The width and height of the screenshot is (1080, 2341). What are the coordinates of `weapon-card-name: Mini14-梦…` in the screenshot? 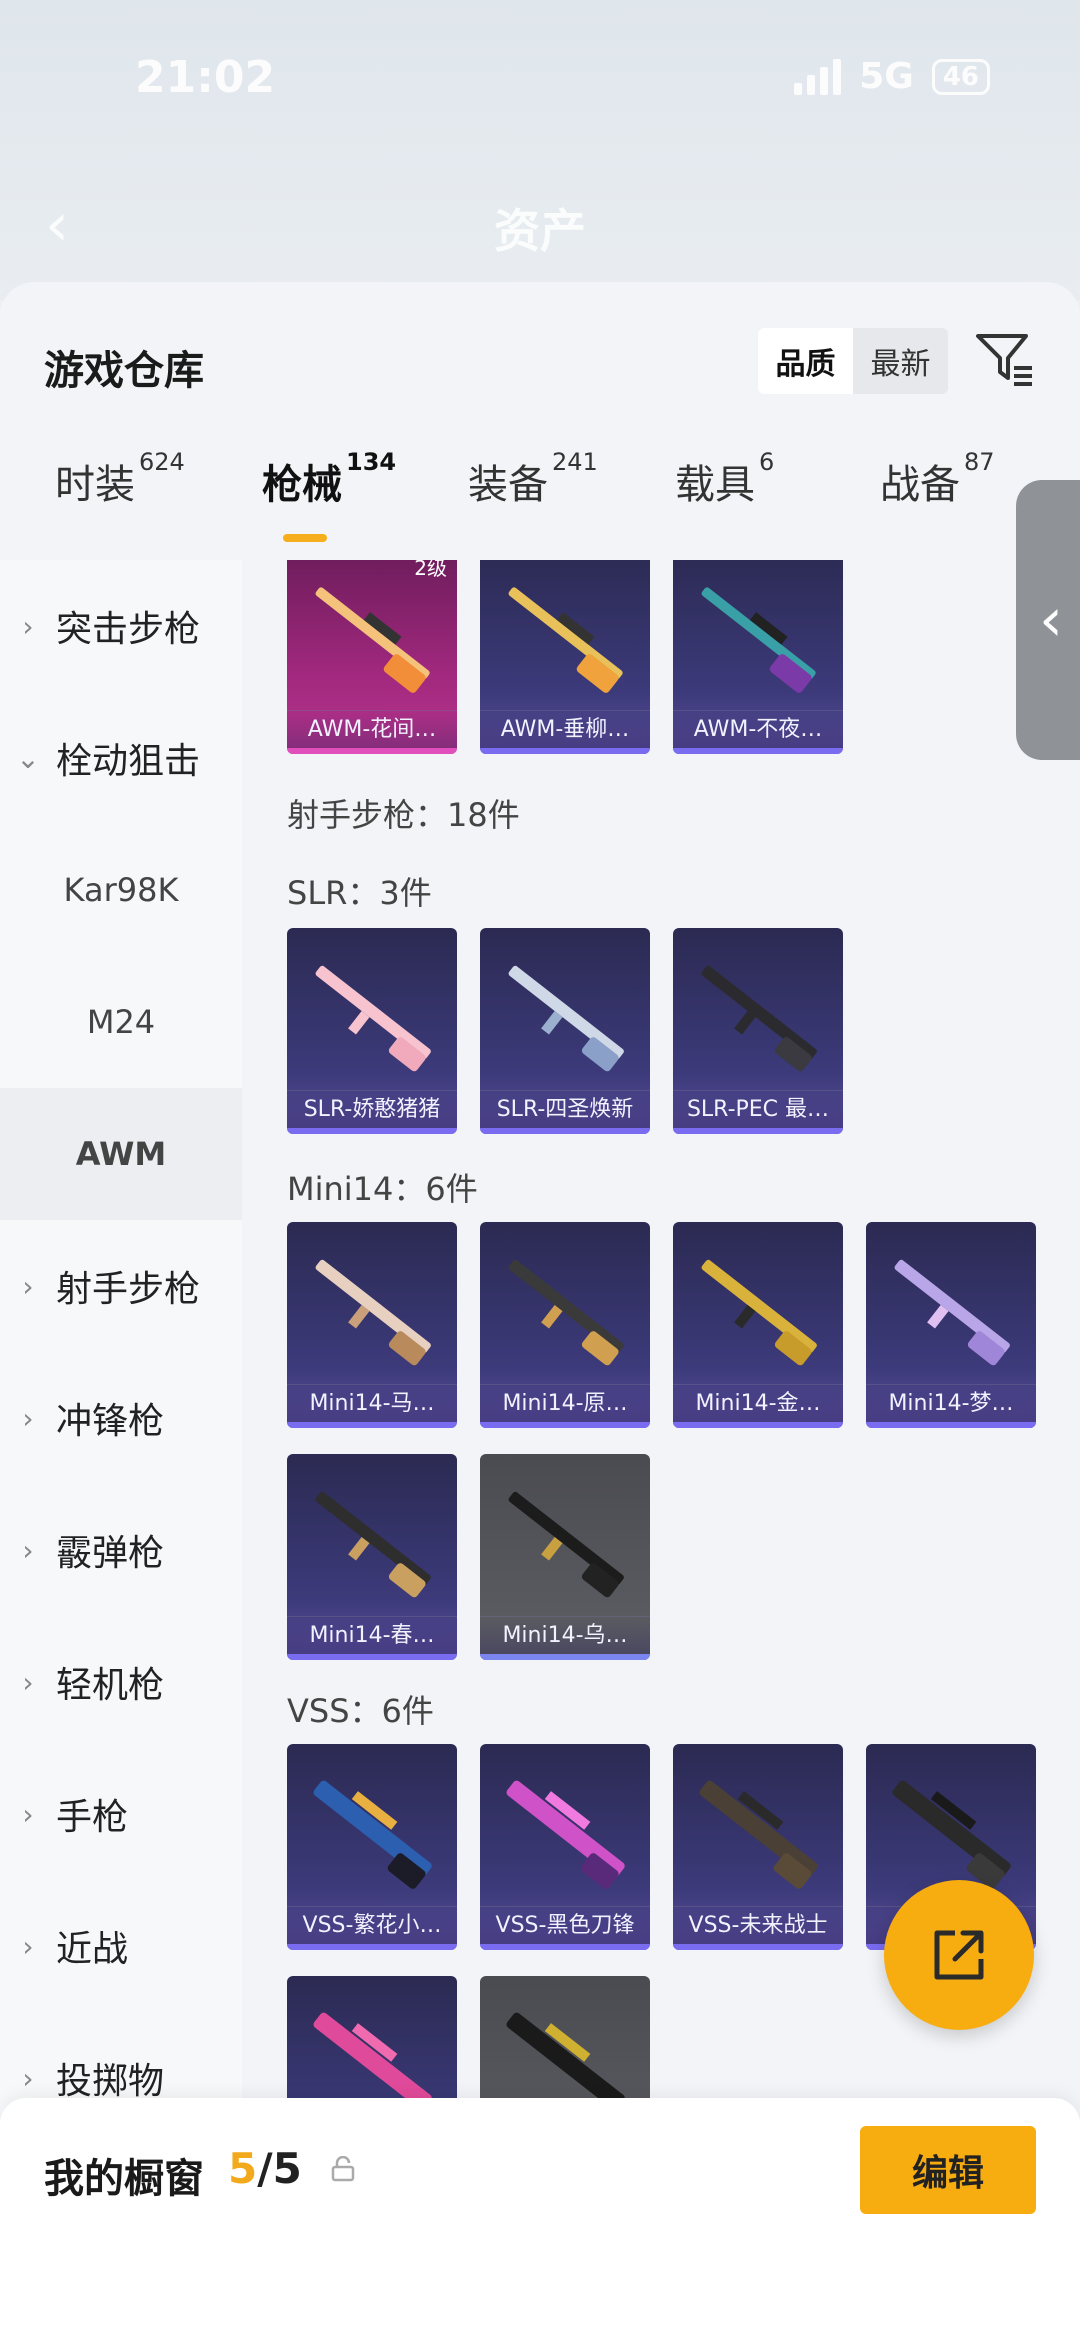 It's located at (951, 1403).